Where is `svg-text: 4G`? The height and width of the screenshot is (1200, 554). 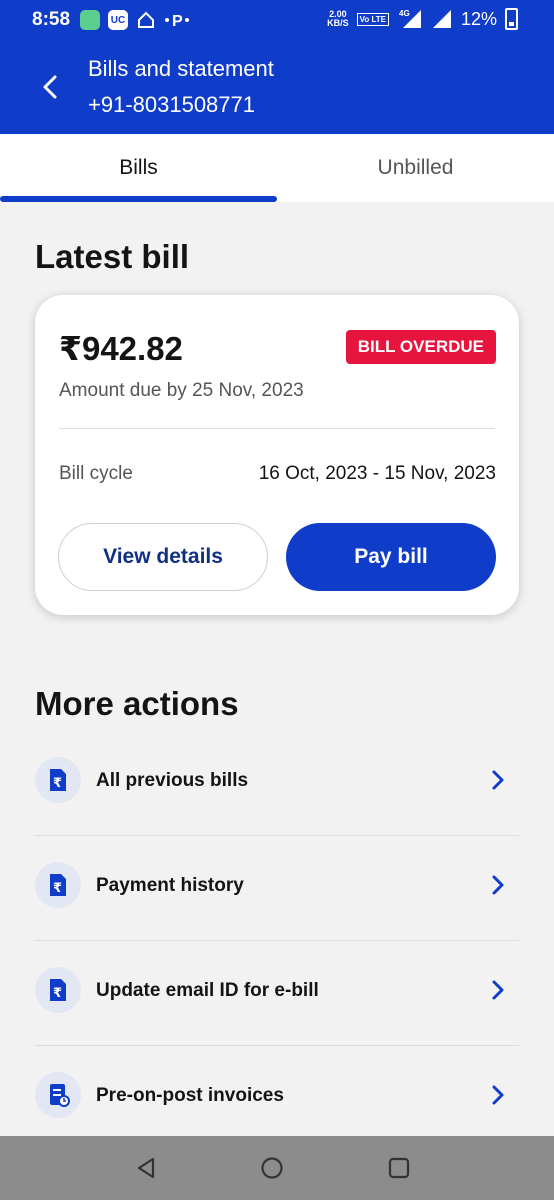 svg-text: 4G is located at coordinates (404, 13).